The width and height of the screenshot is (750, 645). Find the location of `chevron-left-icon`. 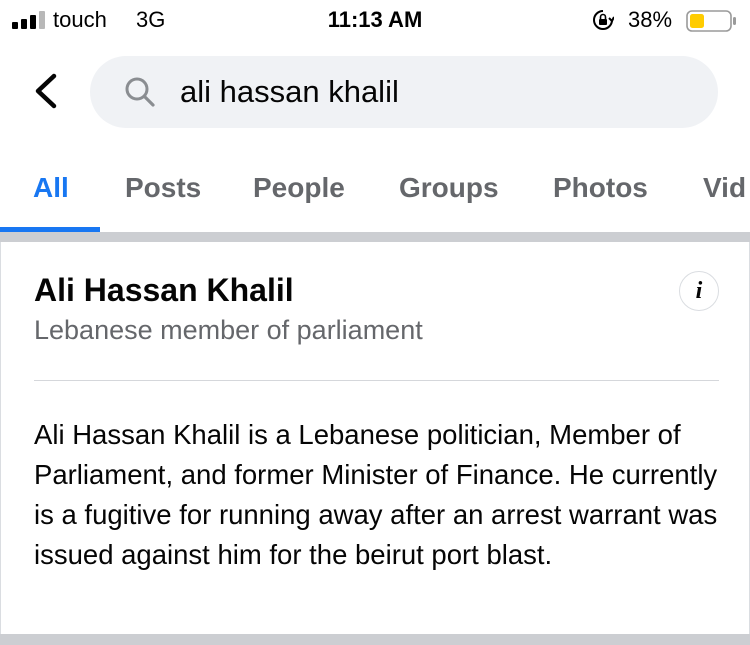

chevron-left-icon is located at coordinates (46, 91).